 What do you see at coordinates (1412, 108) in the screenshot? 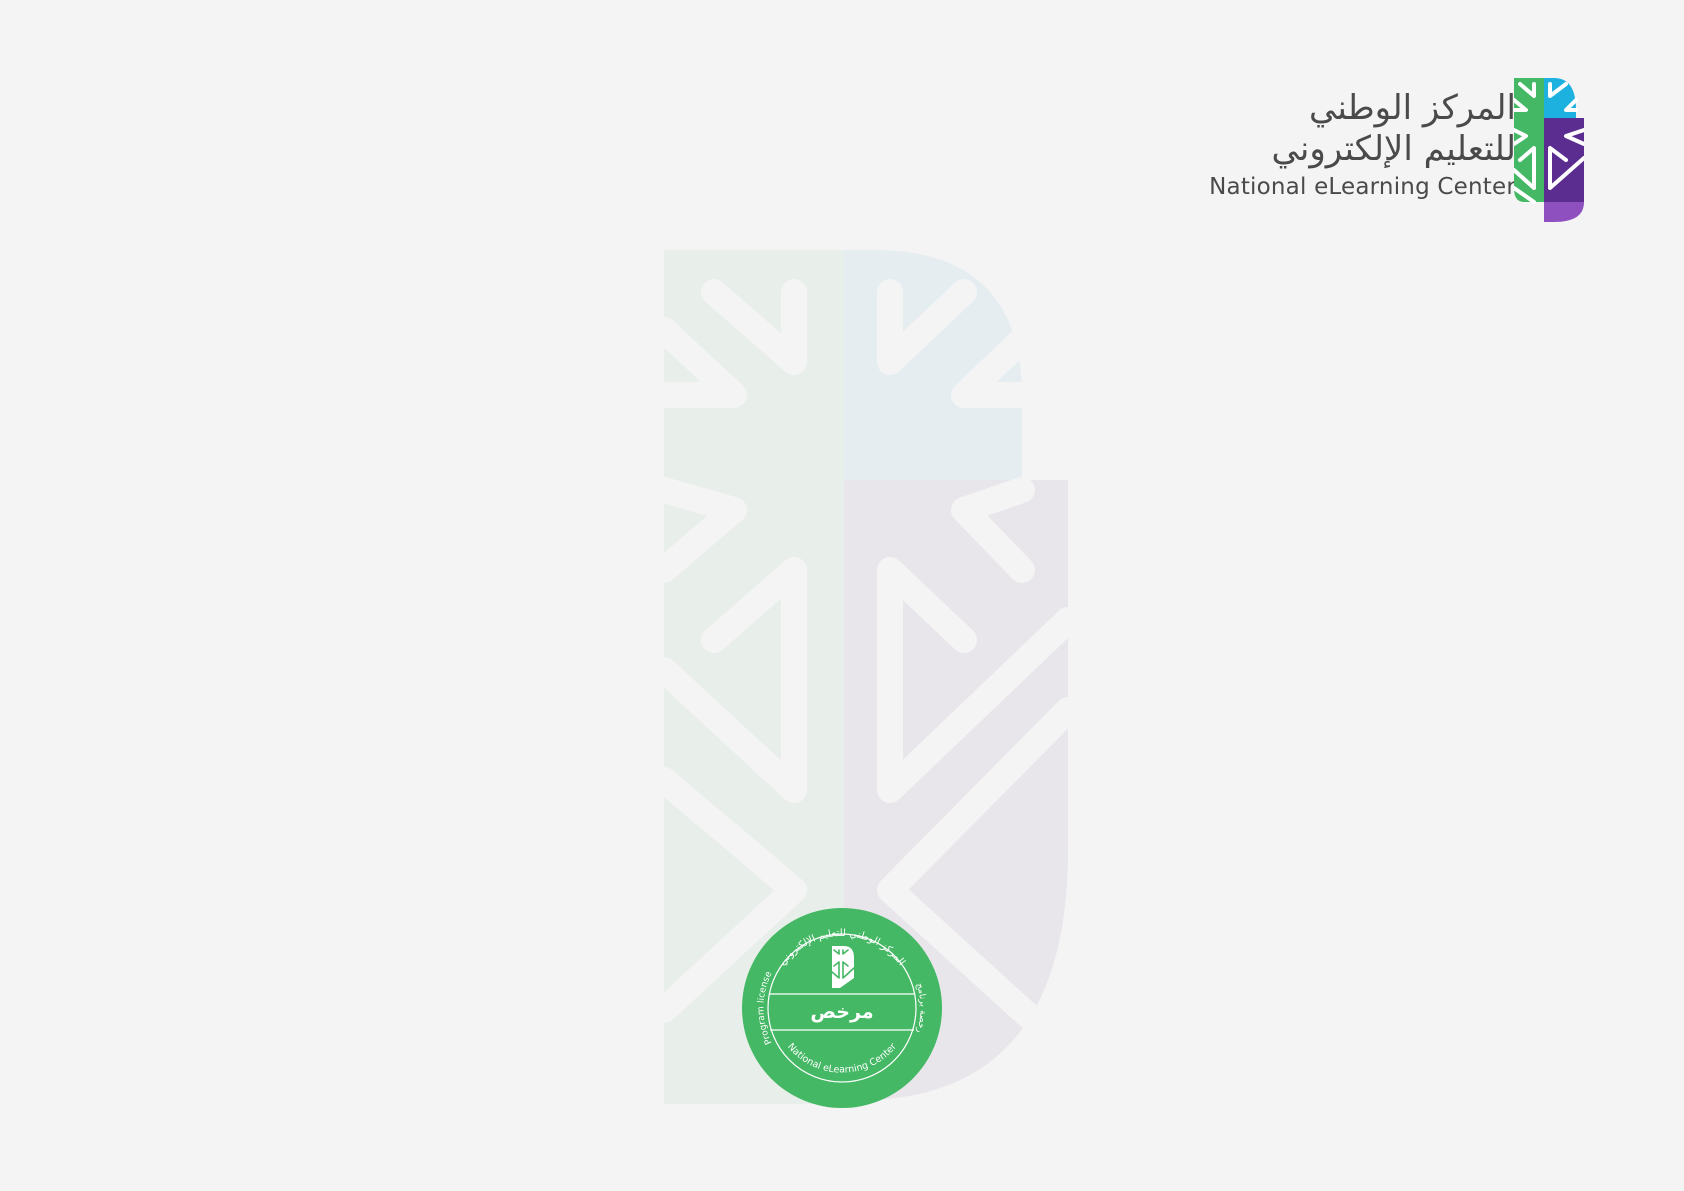
I see `org-name-ar-line1: المركز الوطني` at bounding box center [1412, 108].